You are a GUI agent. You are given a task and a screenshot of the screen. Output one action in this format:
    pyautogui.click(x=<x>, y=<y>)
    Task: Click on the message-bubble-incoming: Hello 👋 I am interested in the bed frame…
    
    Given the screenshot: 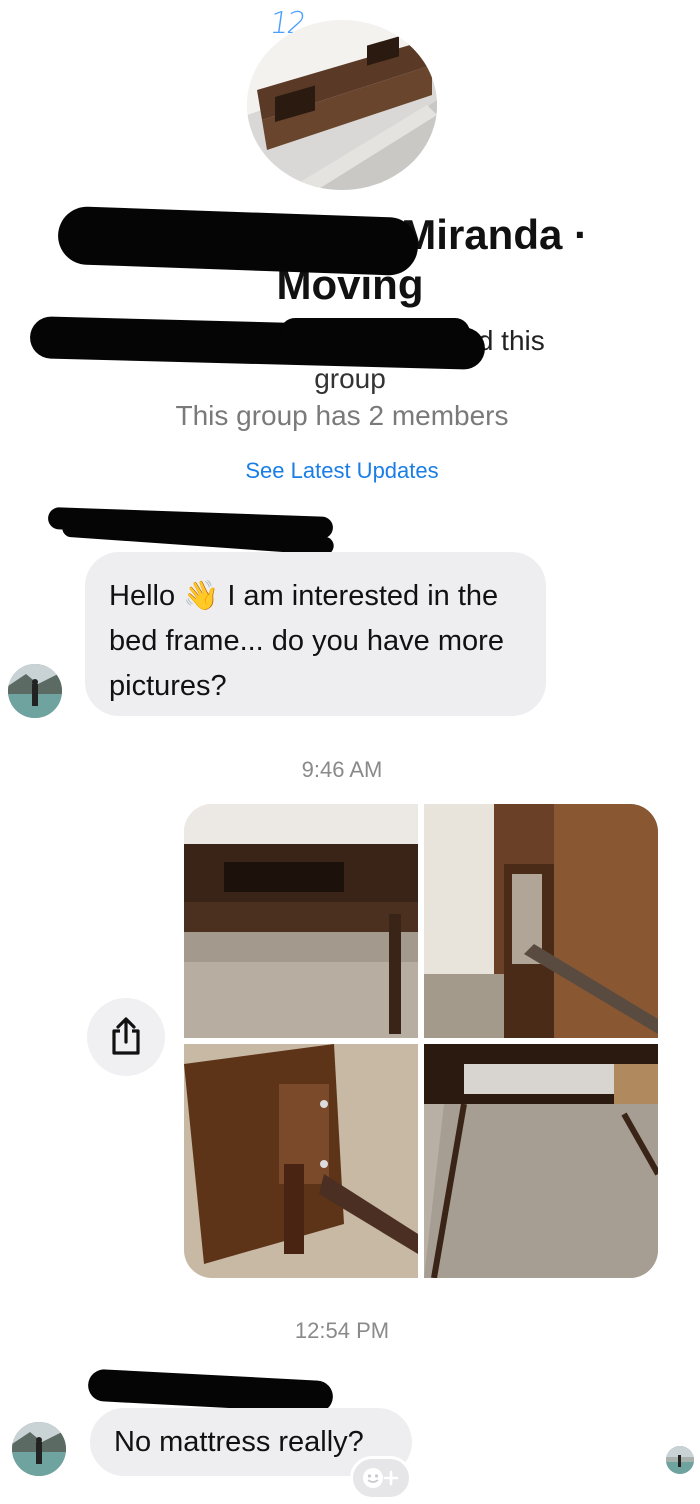 What is the action you would take?
    pyautogui.click(x=315, y=634)
    